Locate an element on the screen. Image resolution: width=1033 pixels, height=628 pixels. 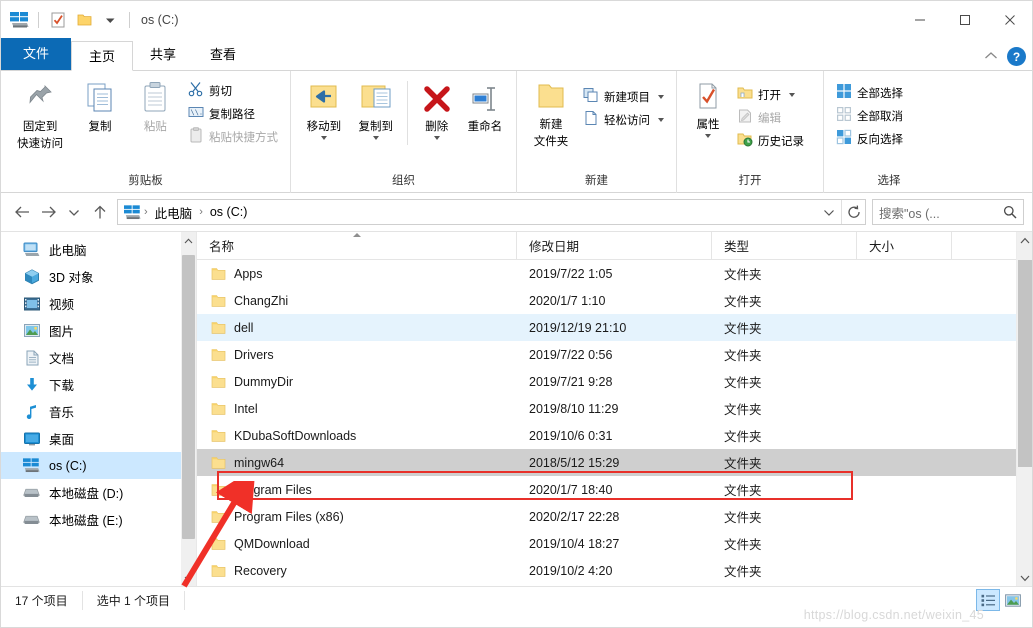
sidebar-item-pictures: 图片 is located at coordinates (98, 330).